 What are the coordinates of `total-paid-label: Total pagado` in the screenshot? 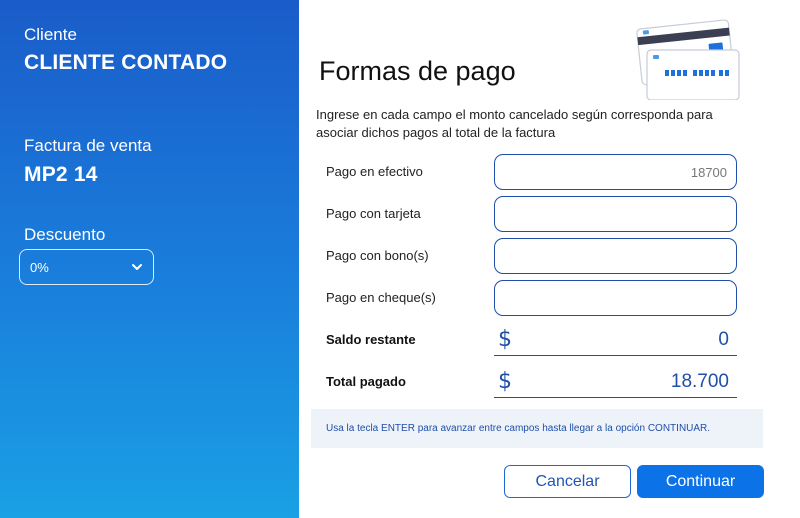 It's located at (366, 381).